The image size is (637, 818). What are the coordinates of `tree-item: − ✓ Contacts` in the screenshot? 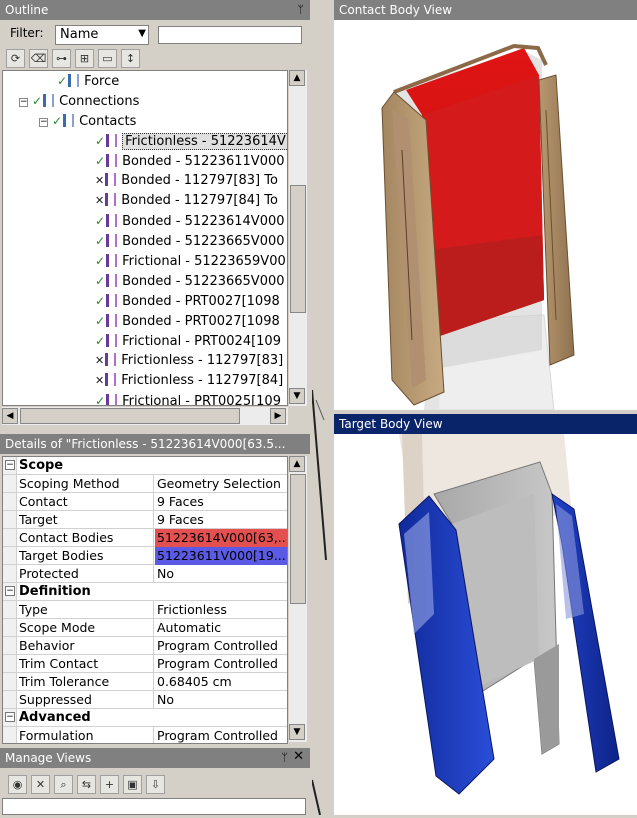 It's located at (87, 121).